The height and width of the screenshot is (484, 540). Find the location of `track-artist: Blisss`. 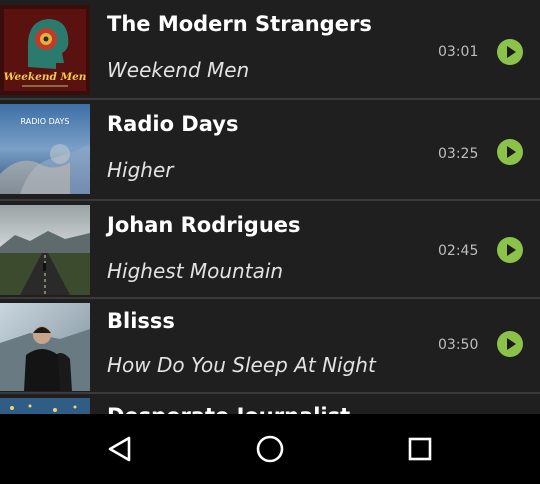

track-artist: Blisss is located at coordinates (141, 321).